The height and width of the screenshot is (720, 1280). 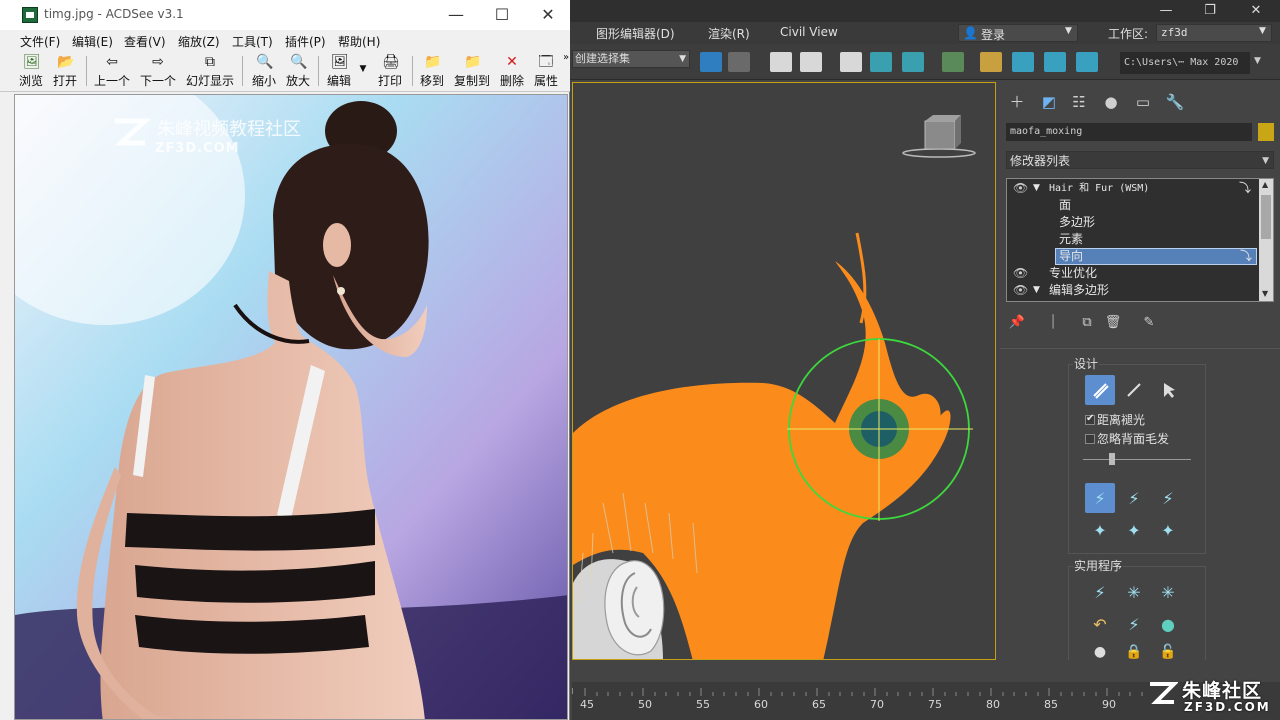 What do you see at coordinates (1134, 498) in the screenshot?
I see `stand-hair-icon: ⚡` at bounding box center [1134, 498].